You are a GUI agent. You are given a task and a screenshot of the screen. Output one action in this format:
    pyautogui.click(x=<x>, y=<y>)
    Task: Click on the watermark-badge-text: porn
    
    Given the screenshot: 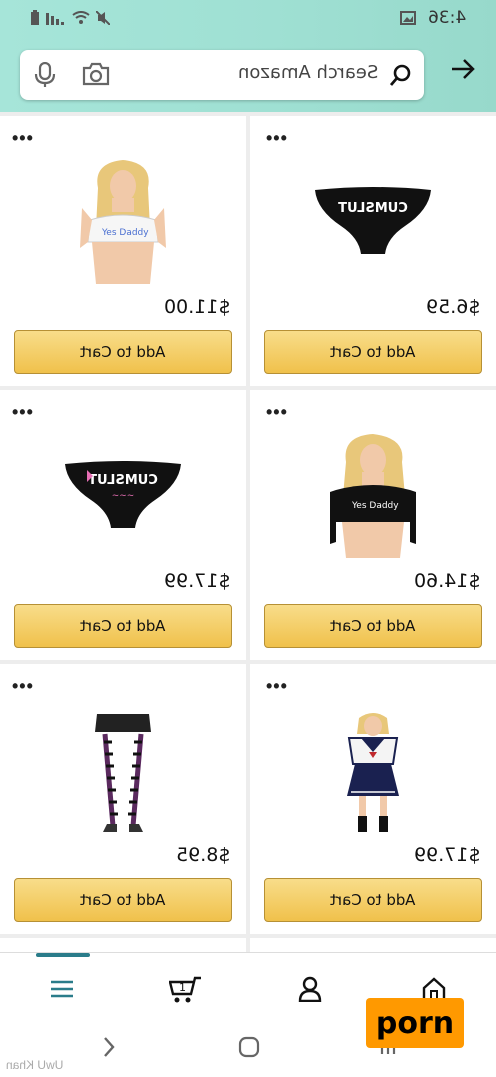 What is the action you would take?
    pyautogui.click(x=415, y=1023)
    